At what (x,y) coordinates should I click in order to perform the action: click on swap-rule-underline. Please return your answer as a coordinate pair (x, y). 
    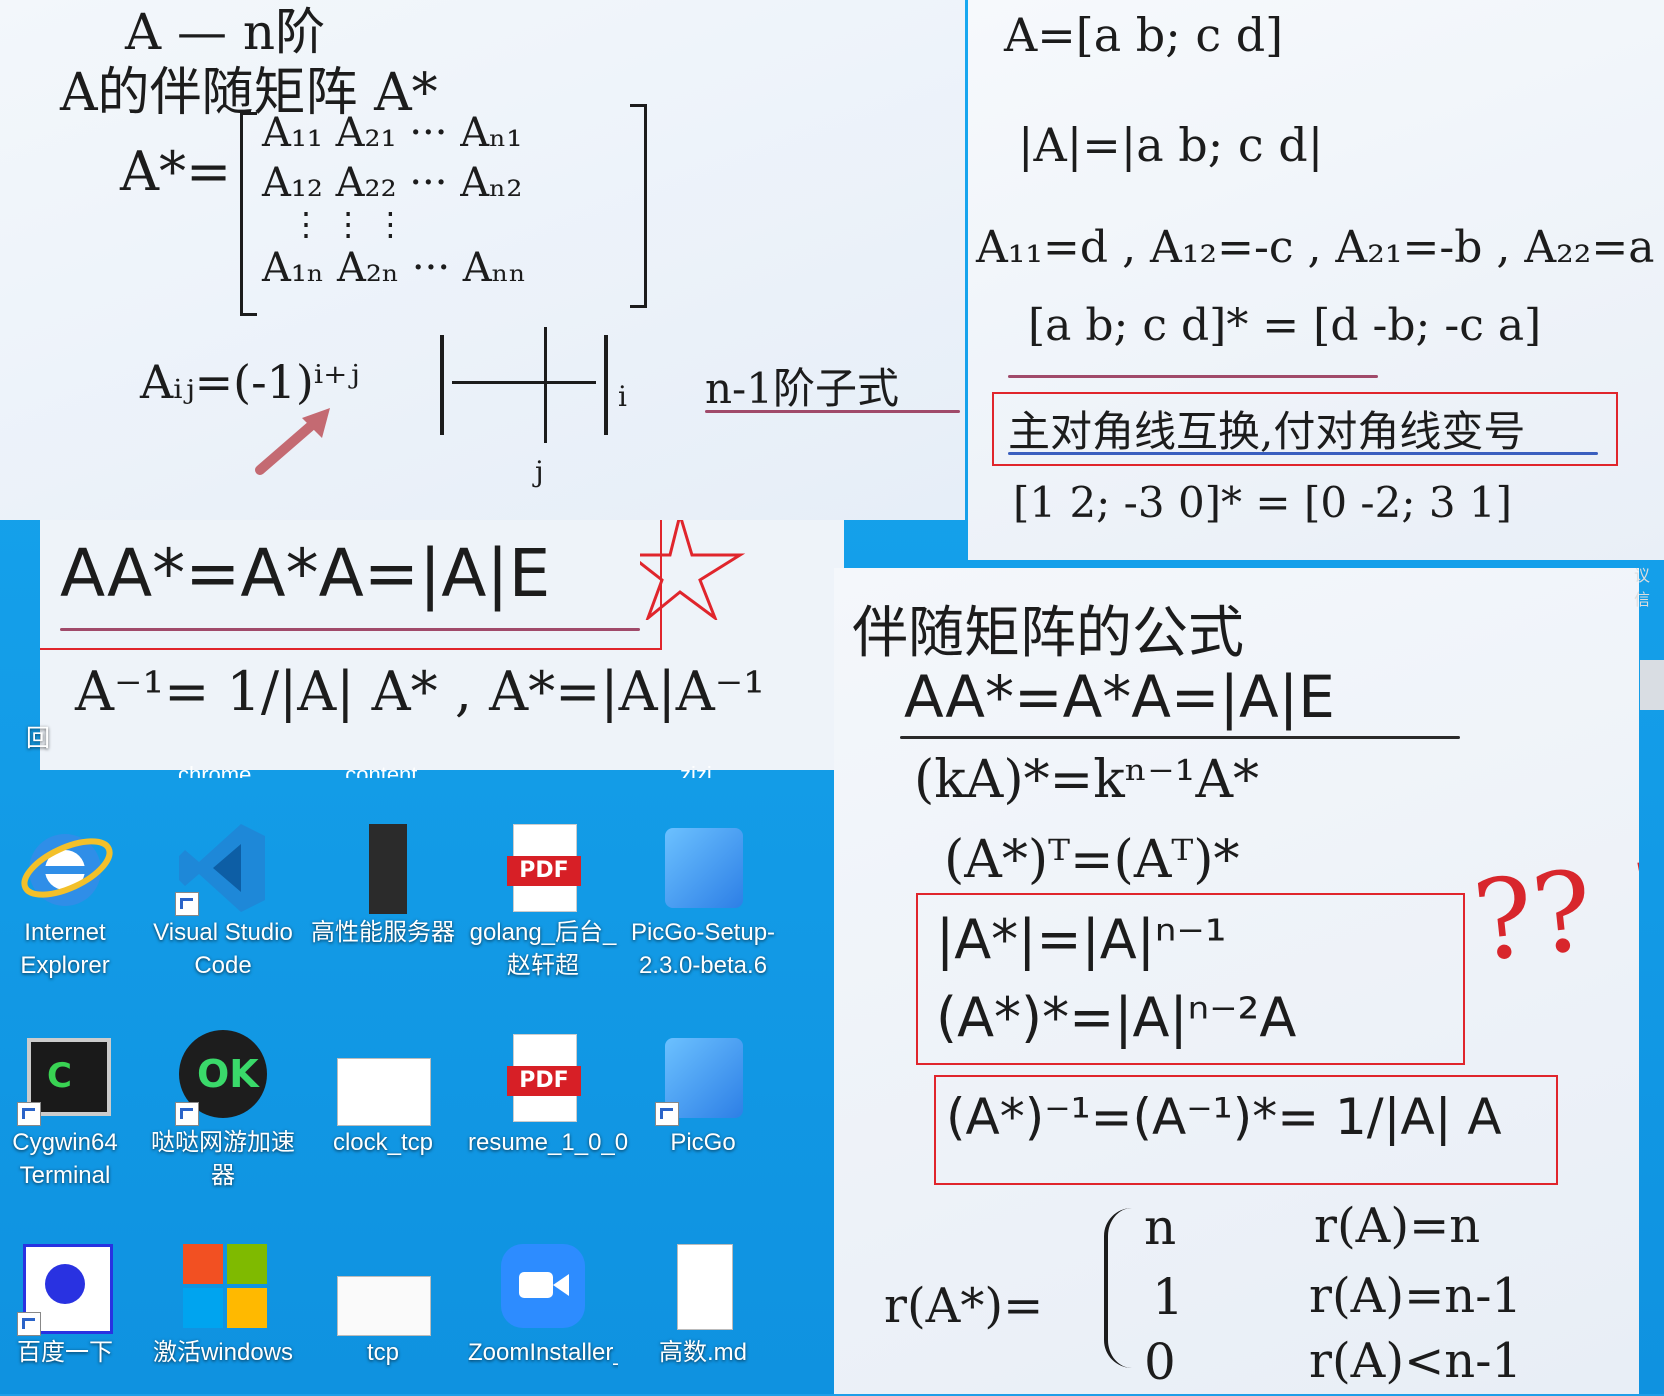
    Looking at the image, I should click on (1303, 453).